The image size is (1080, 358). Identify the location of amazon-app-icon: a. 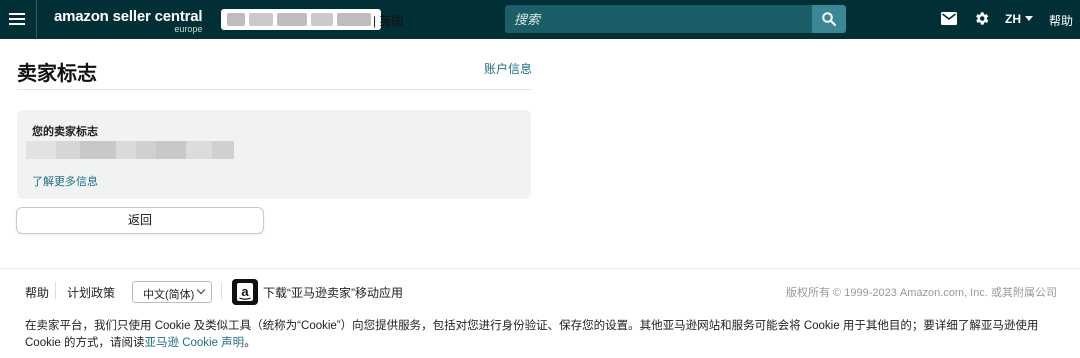
(245, 292).